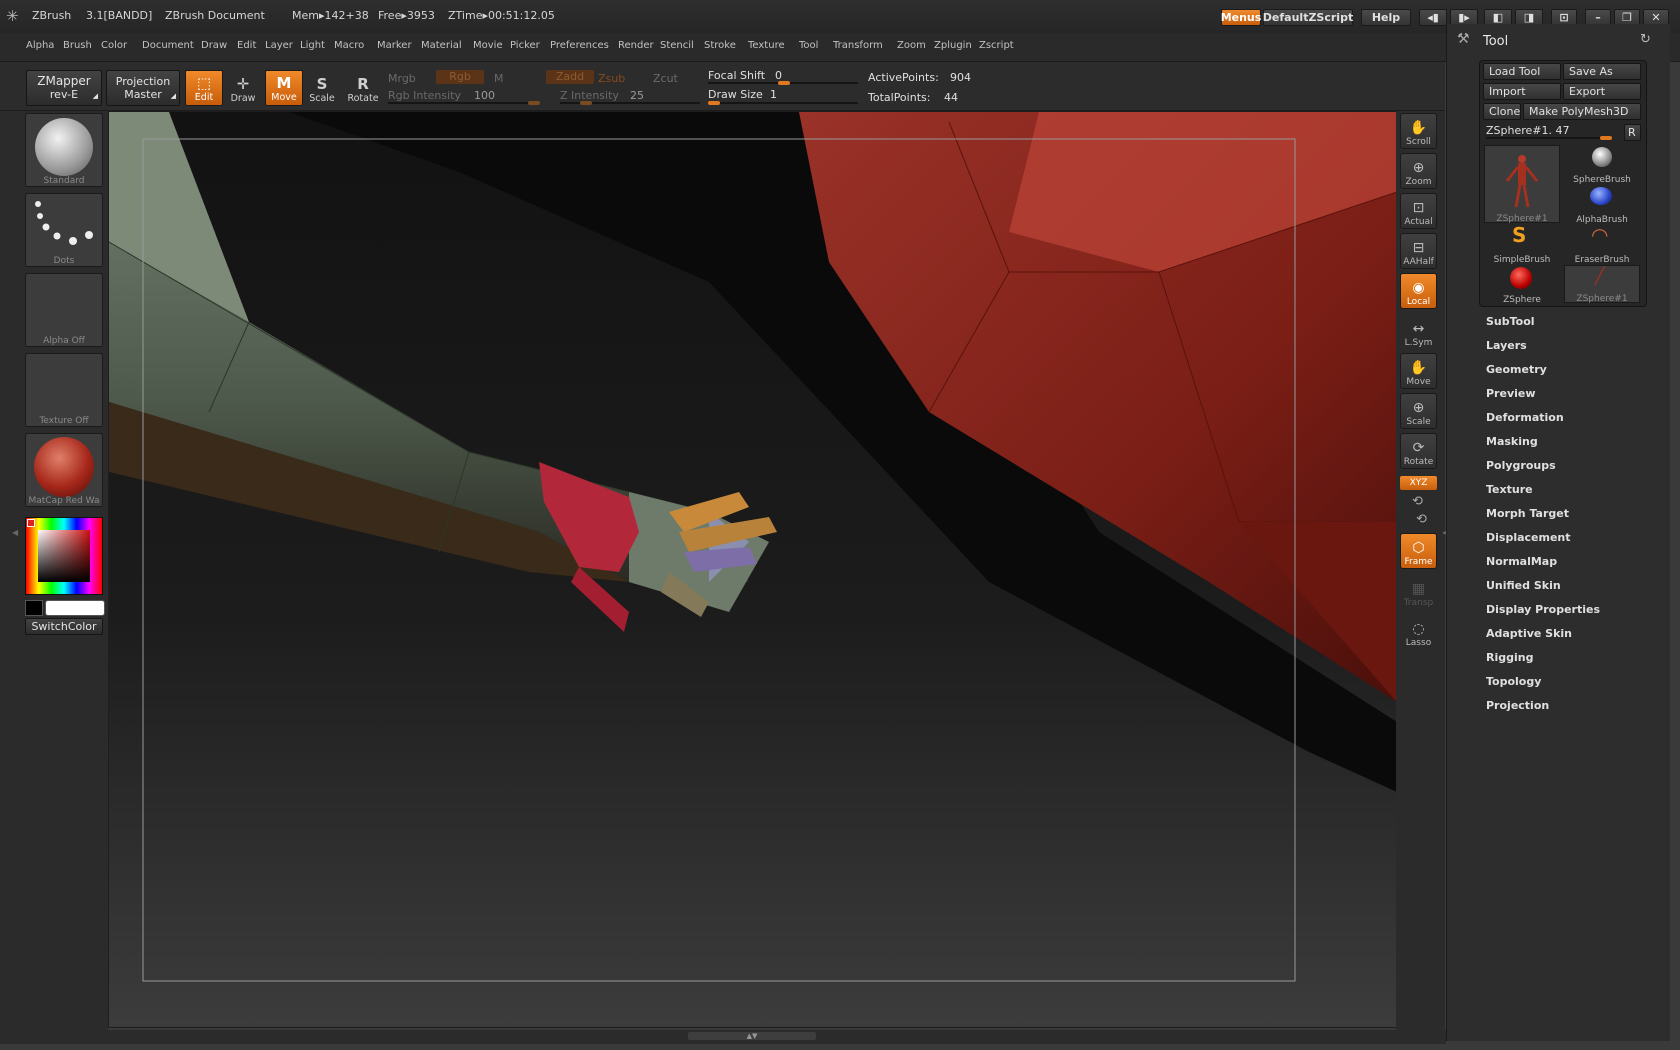  Describe the element at coordinates (1602, 165) in the screenshot. I see `tool-thumb-spherebrush: SphereBrush` at that location.